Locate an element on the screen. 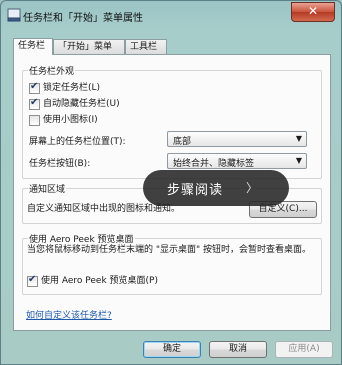 This screenshot has width=342, height=365. lock-taskbar-label: 锁定任务栏(L) is located at coordinates (72, 88).